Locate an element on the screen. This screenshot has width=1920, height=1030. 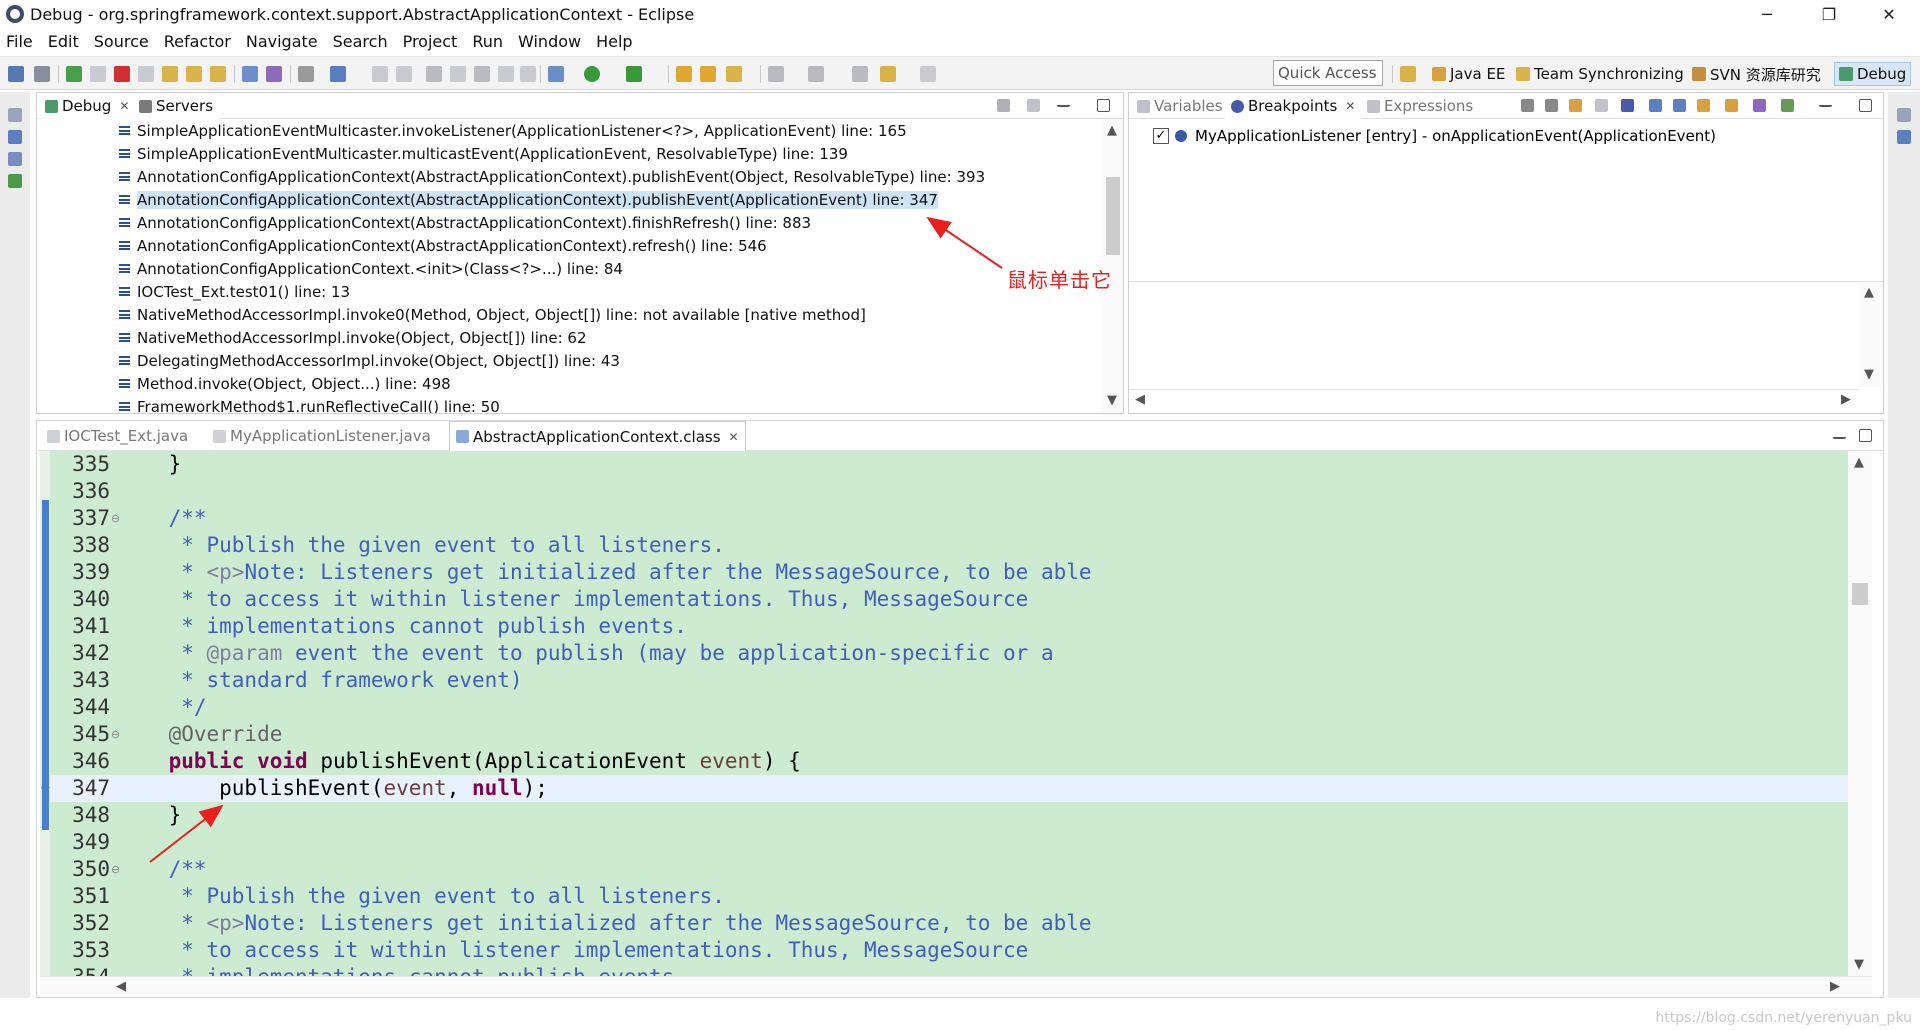
remove-all-breakpoints-icon is located at coordinates (1551, 105).